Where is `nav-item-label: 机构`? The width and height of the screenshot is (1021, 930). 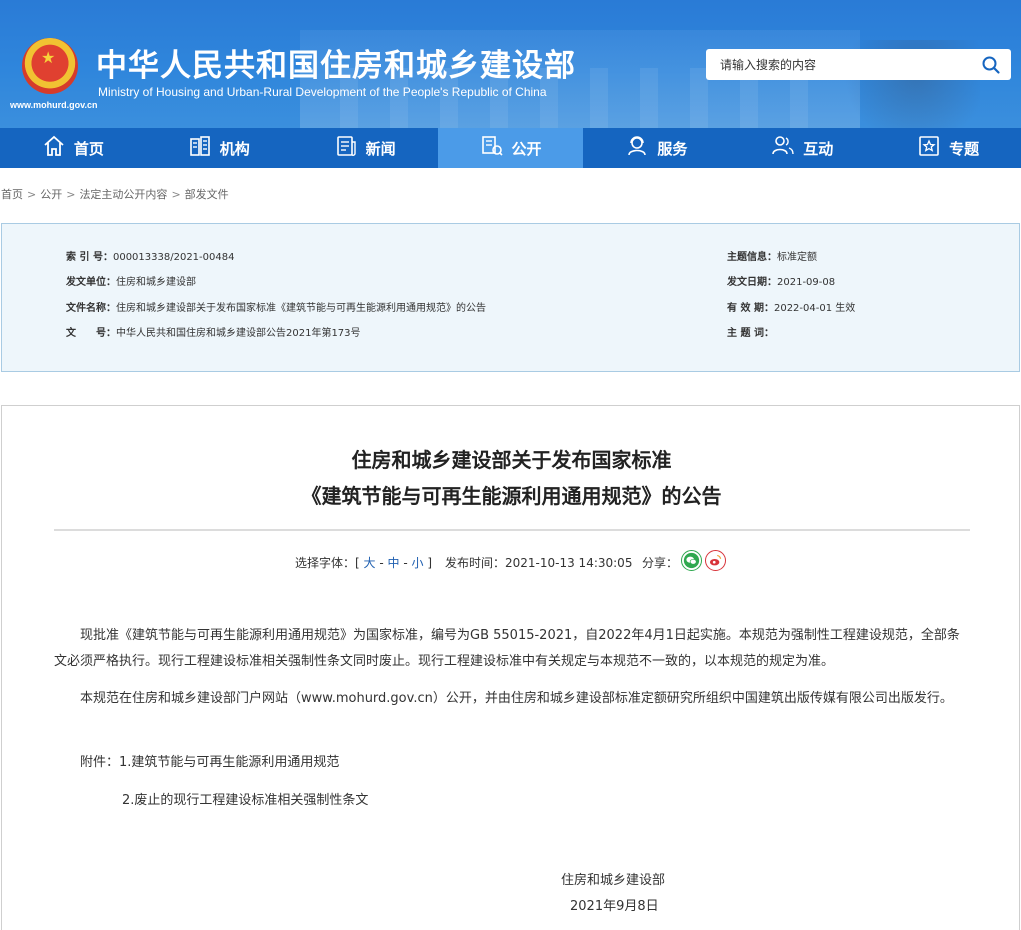
nav-item-label: 机构 is located at coordinates (234, 148).